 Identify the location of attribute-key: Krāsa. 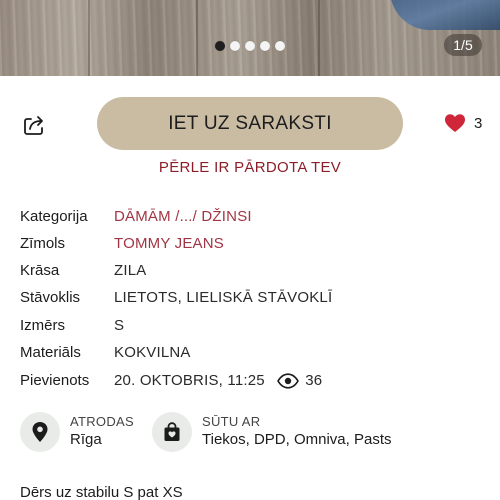
(40, 270).